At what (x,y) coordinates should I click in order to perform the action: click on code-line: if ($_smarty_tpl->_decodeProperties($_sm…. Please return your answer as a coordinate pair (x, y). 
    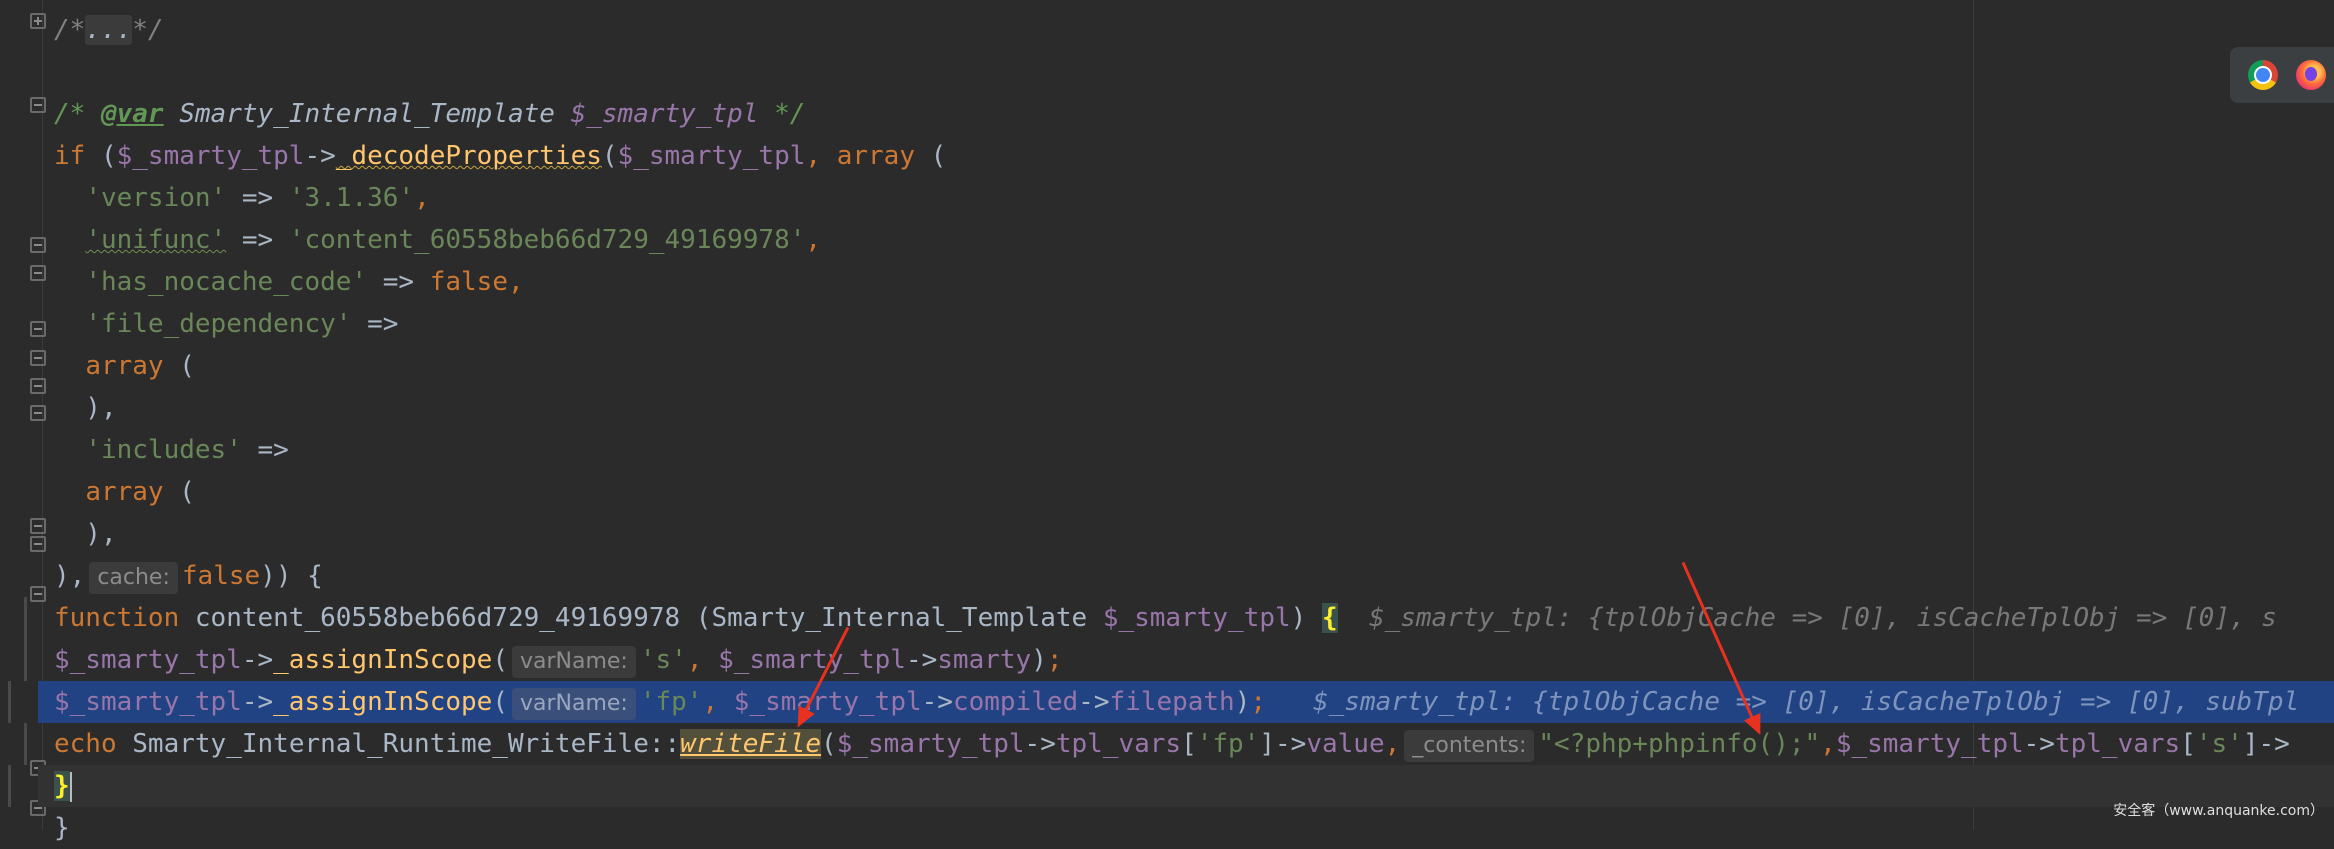
    Looking at the image, I should click on (500, 156).